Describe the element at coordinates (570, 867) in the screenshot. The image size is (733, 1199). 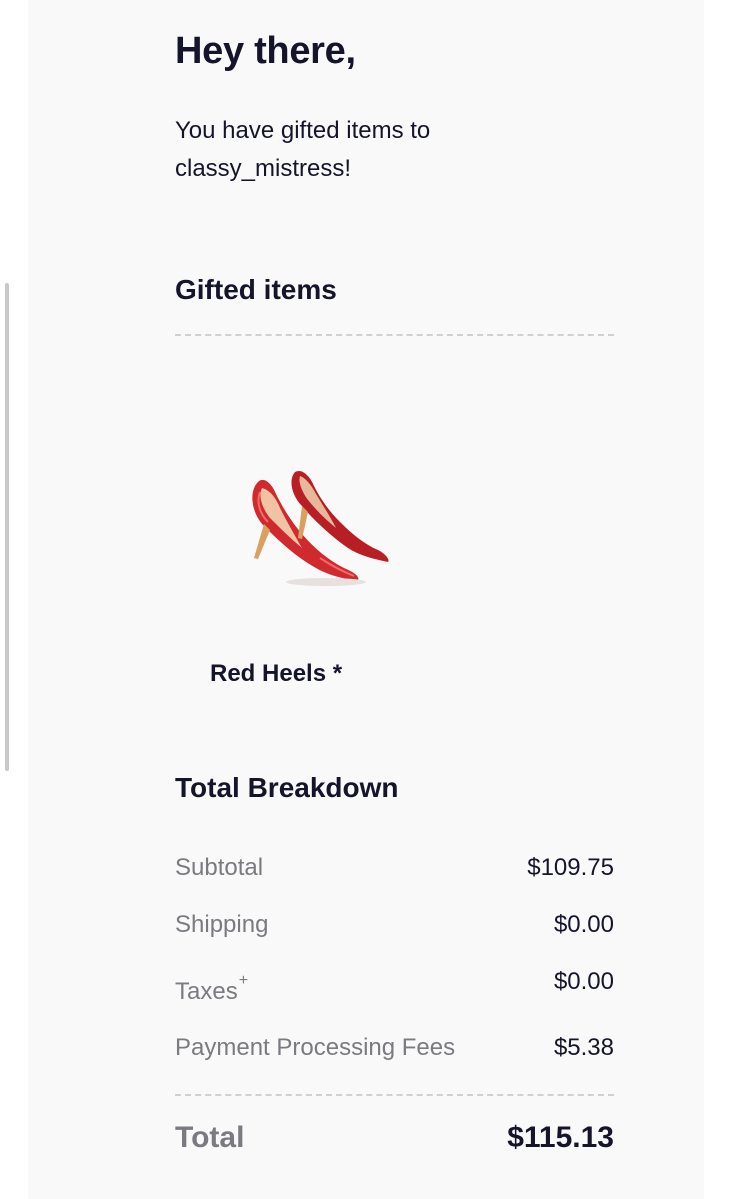
I see `subtotal-value: $109.75` at that location.